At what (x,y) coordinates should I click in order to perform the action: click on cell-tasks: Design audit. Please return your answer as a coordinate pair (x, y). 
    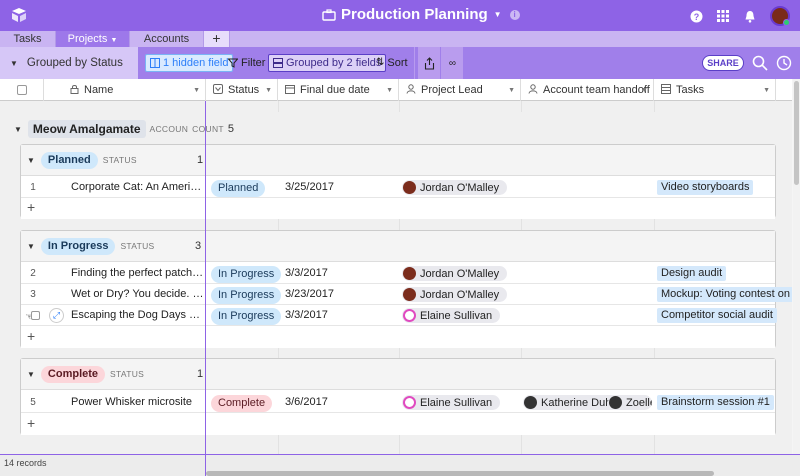
    Looking at the image, I should click on (692, 273).